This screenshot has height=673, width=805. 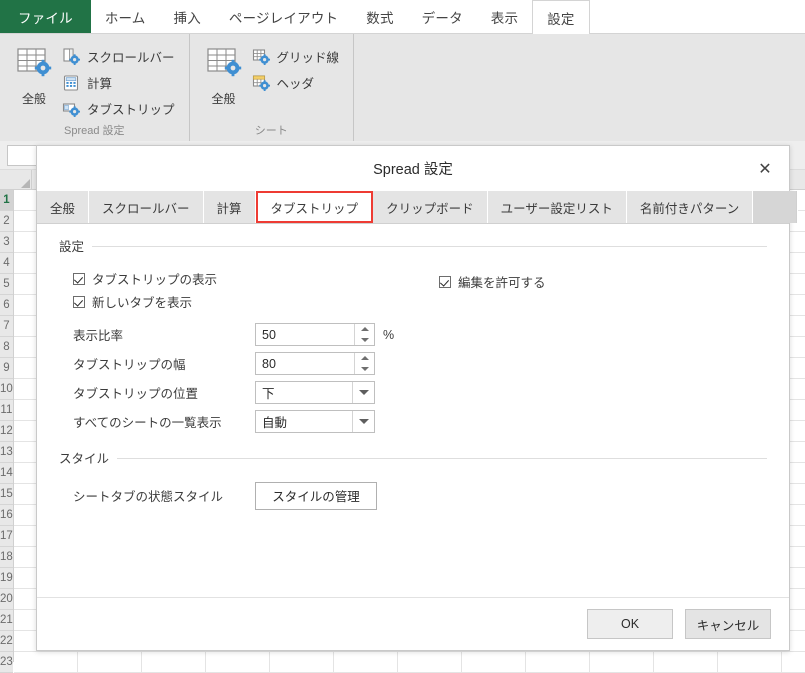 I want to click on row-header: 7, so click(x=6, y=326).